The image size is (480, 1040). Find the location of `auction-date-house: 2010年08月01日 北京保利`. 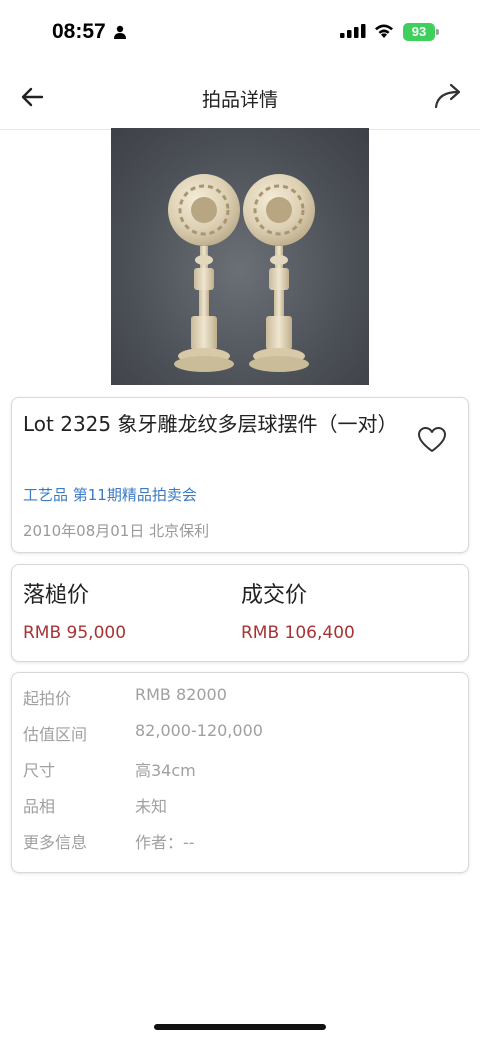

auction-date-house: 2010年08月01日 北京保利 is located at coordinates (116, 531).